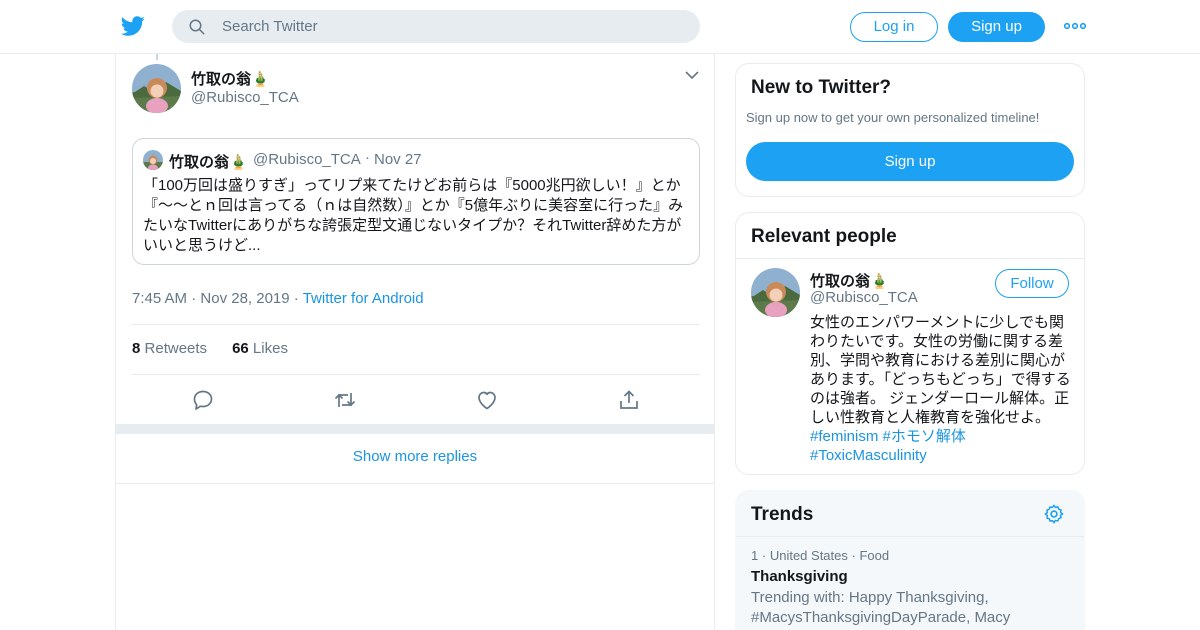 The image size is (1200, 630). I want to click on top-bar: Log in Sign up, so click(600, 27).